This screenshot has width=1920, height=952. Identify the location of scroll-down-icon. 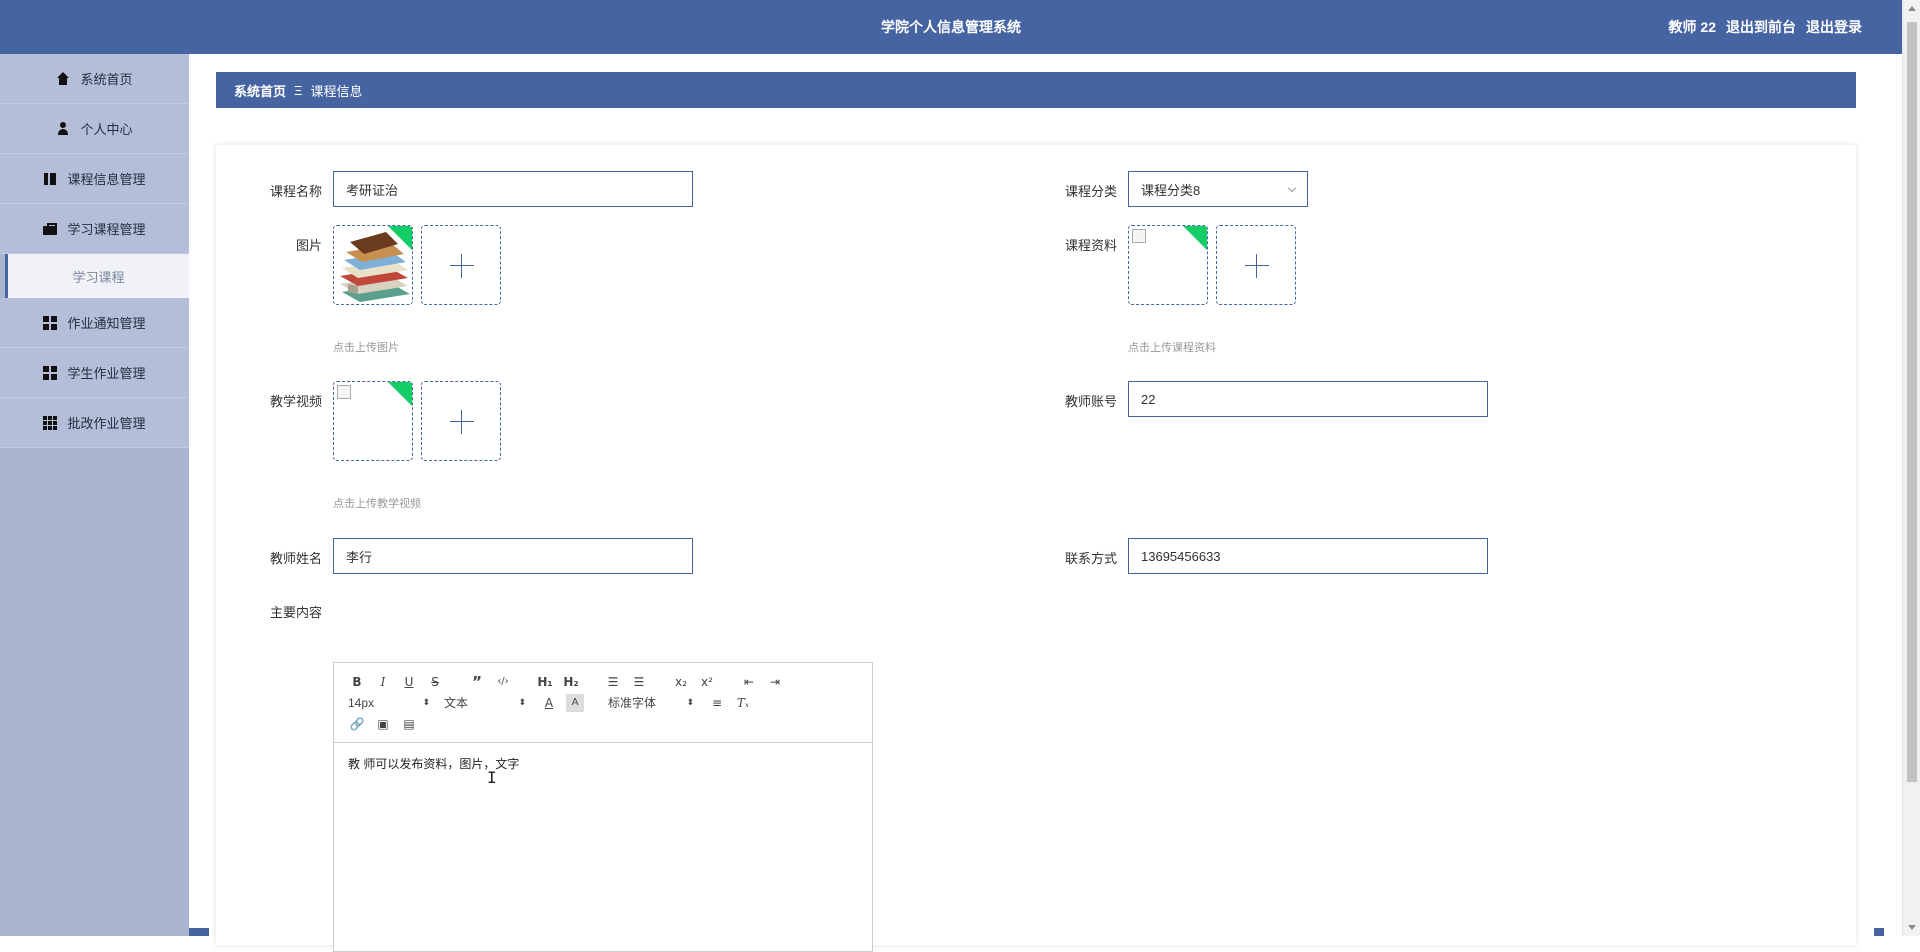
(1912, 927).